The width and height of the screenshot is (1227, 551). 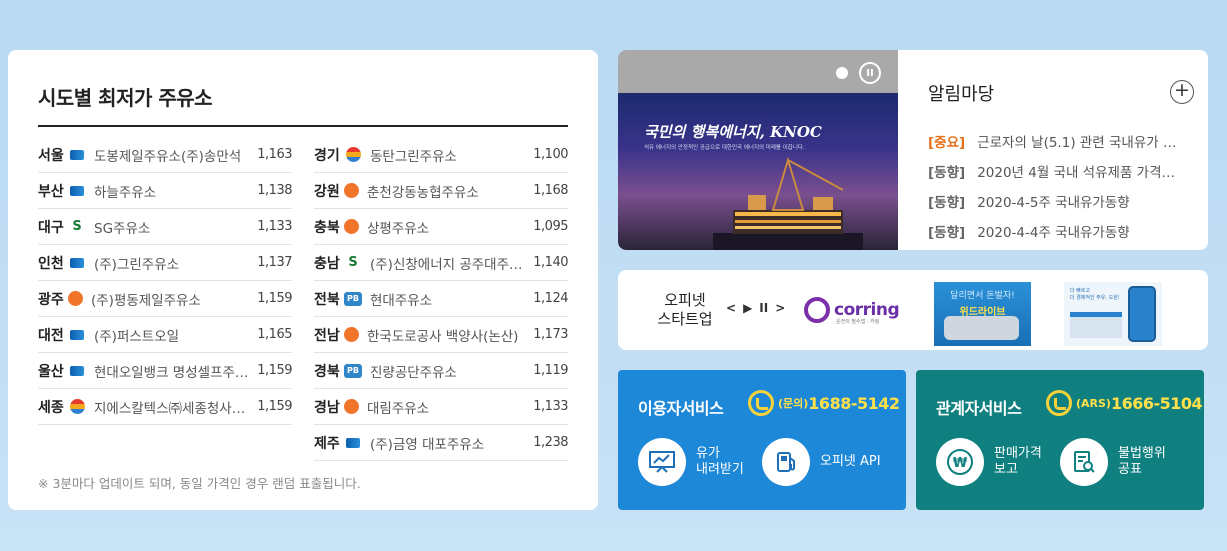 What do you see at coordinates (51, 227) in the screenshot?
I see `region-label: 대구` at bounding box center [51, 227].